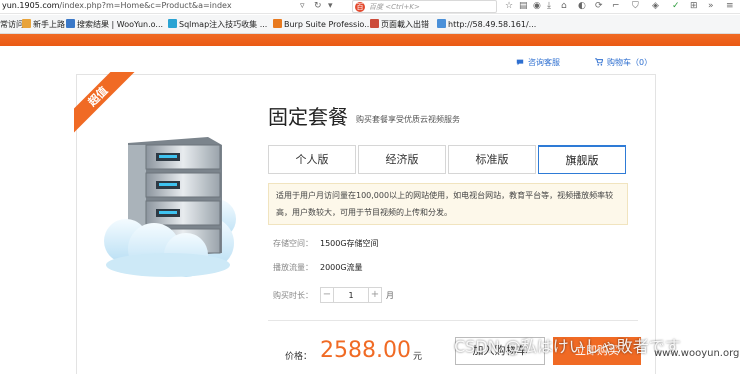 The height and width of the screenshot is (374, 740). I want to click on increment-button: +, so click(374, 295).